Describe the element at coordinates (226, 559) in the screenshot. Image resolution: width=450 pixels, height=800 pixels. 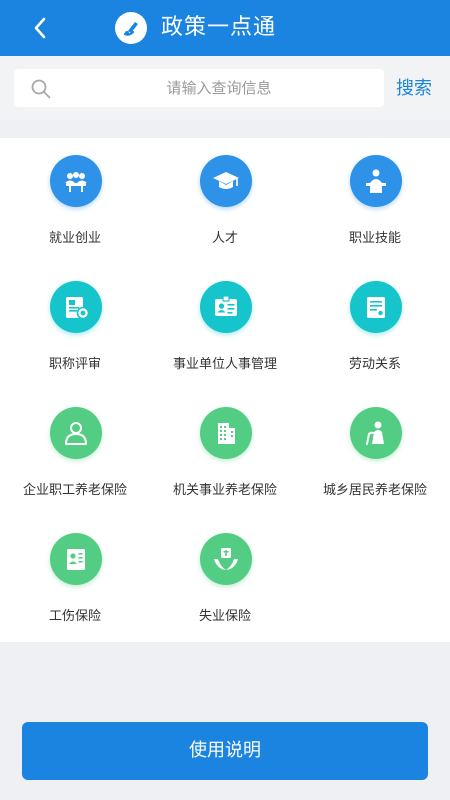
I see `hands-protect-icon` at that location.